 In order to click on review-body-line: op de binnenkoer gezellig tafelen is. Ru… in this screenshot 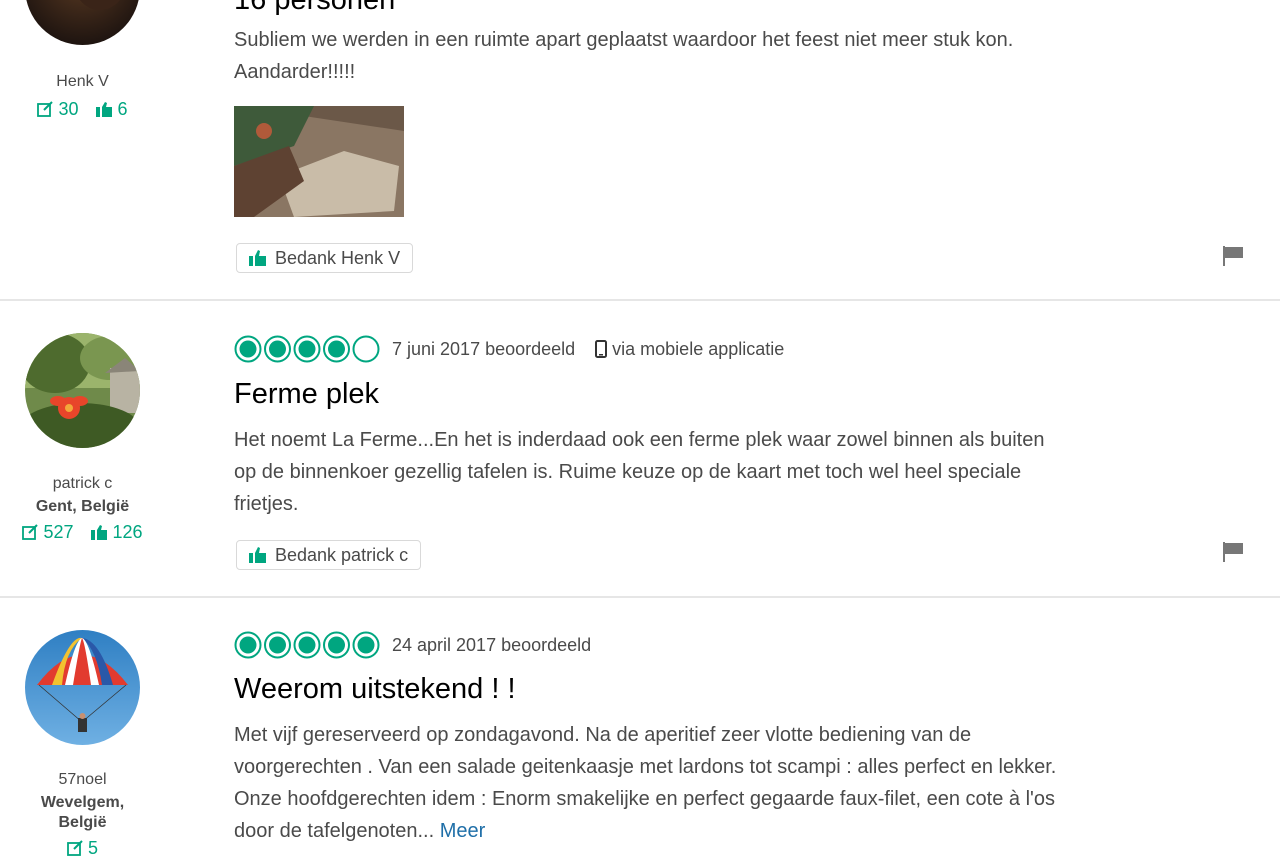, I will do `click(628, 472)`.